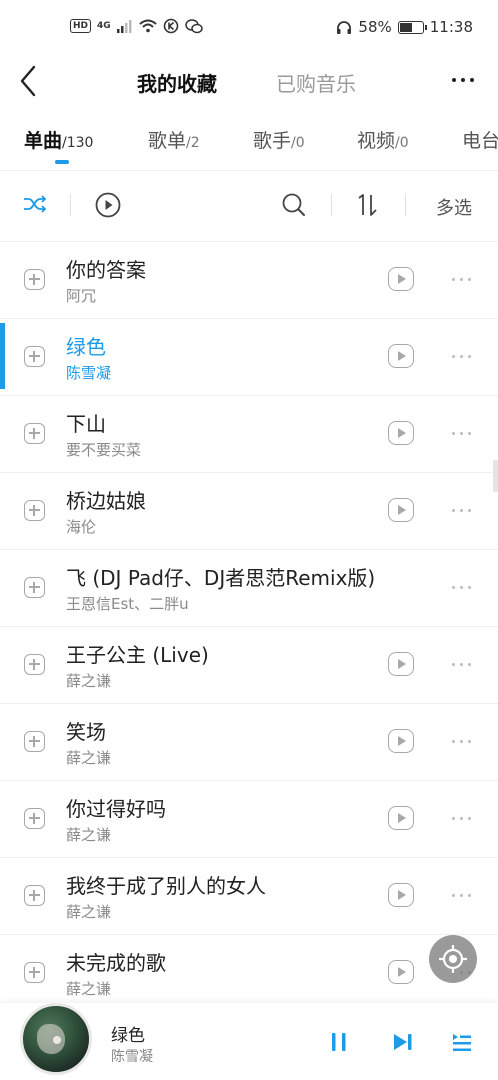 This screenshot has width=498, height=1080. Describe the element at coordinates (495, 476) in the screenshot. I see `scrollbar` at that location.